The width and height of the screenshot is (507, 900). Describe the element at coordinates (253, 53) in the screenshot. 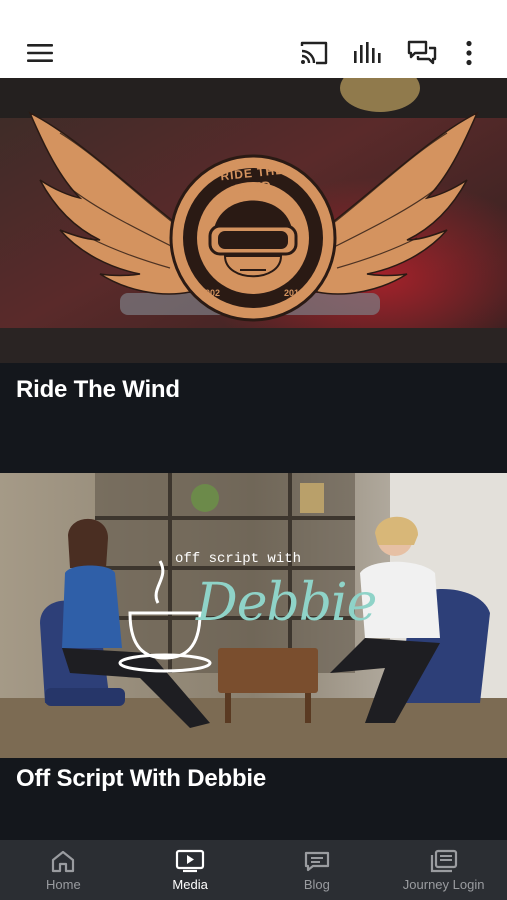

I see `app-bar` at that location.